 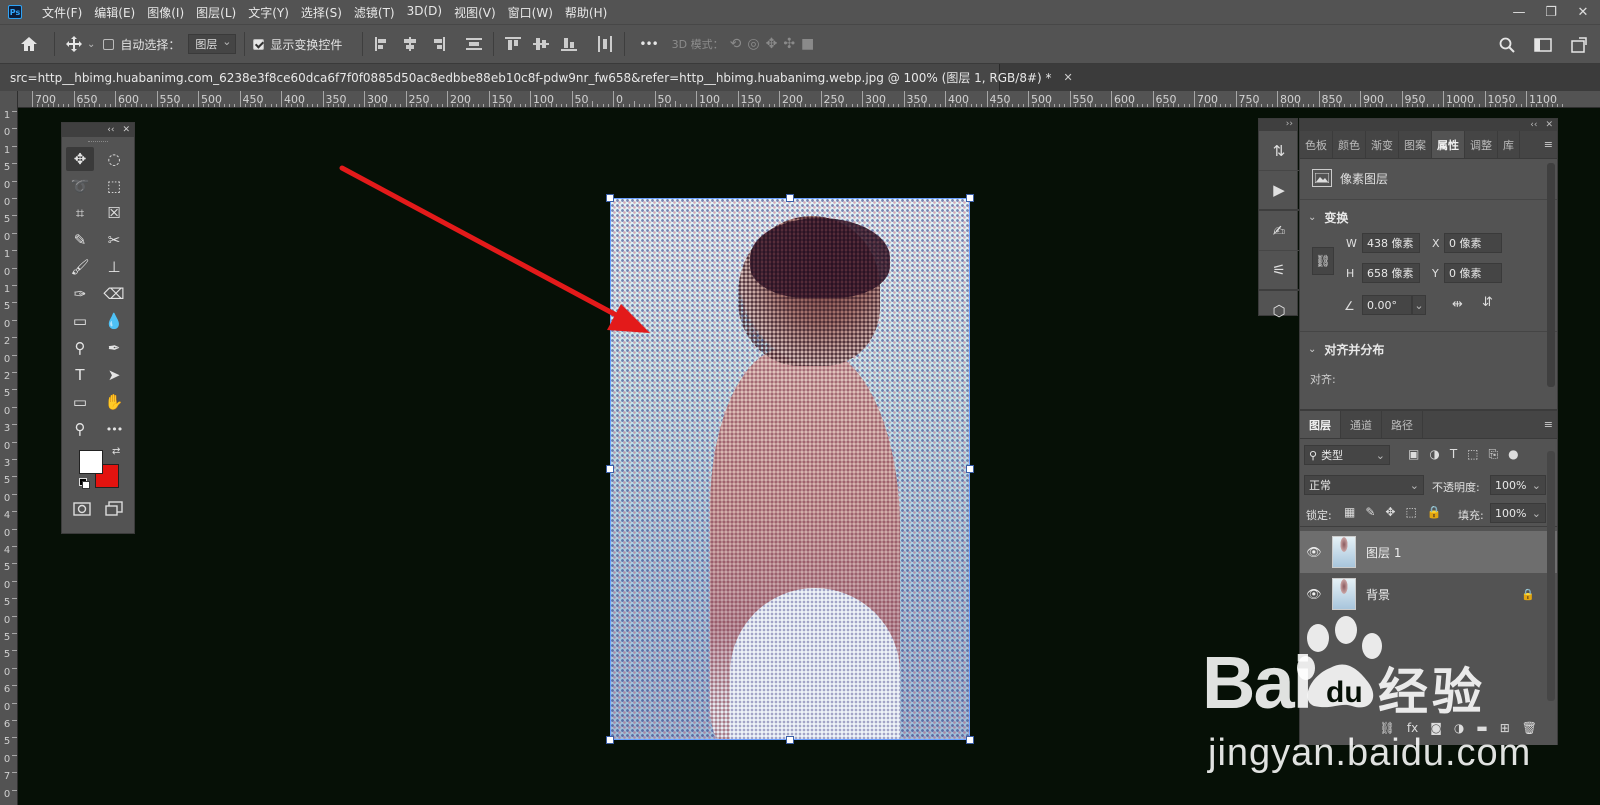 What do you see at coordinates (790, 740) in the screenshot?
I see `transform-handle-bottom` at bounding box center [790, 740].